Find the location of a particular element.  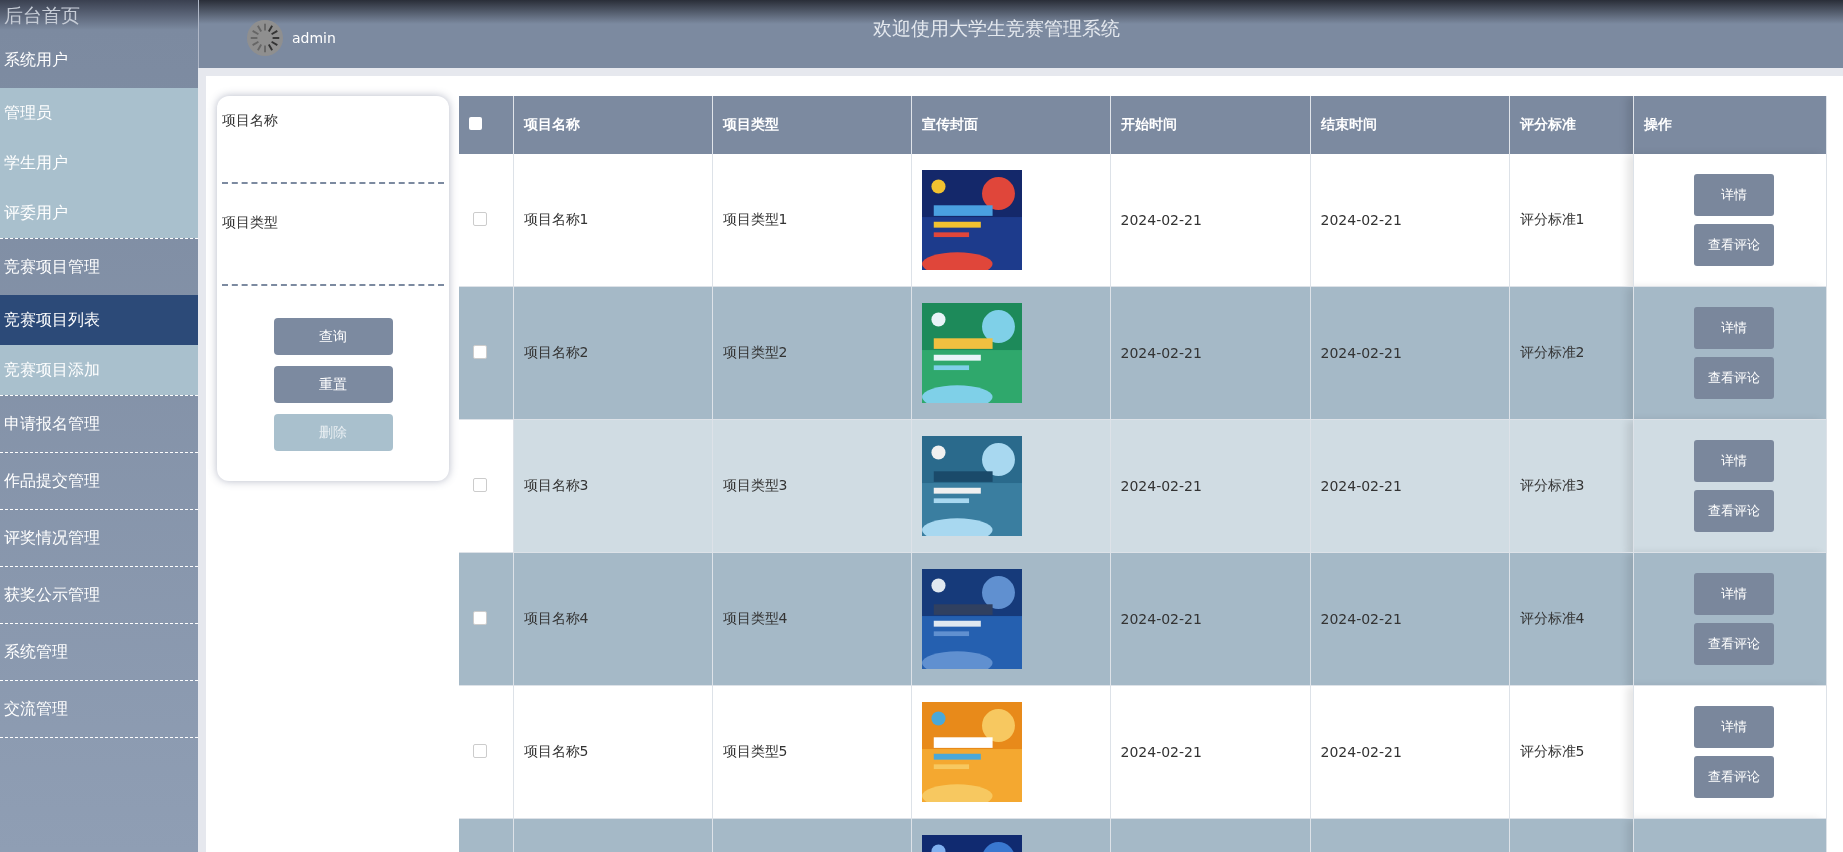

table-cell: 项目名称3 is located at coordinates (556, 485).